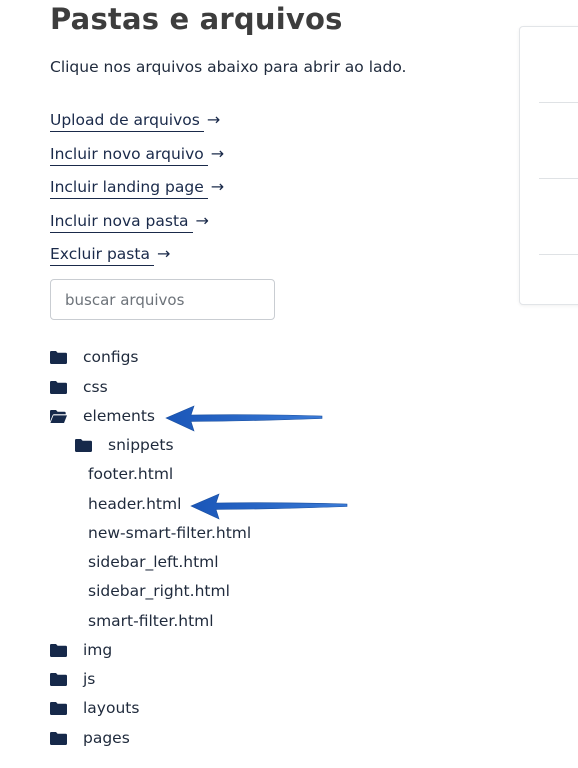 The image size is (578, 768). I want to click on folder-item-pages: pages, so click(90, 738).